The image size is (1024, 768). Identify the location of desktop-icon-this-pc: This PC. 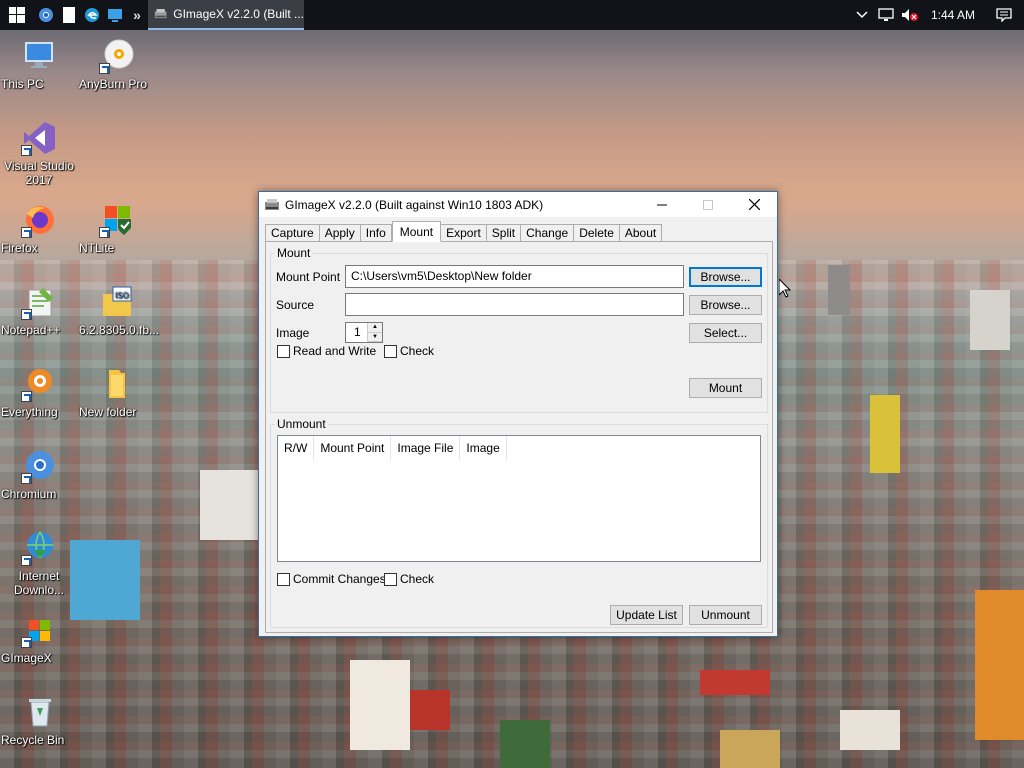
(39, 64).